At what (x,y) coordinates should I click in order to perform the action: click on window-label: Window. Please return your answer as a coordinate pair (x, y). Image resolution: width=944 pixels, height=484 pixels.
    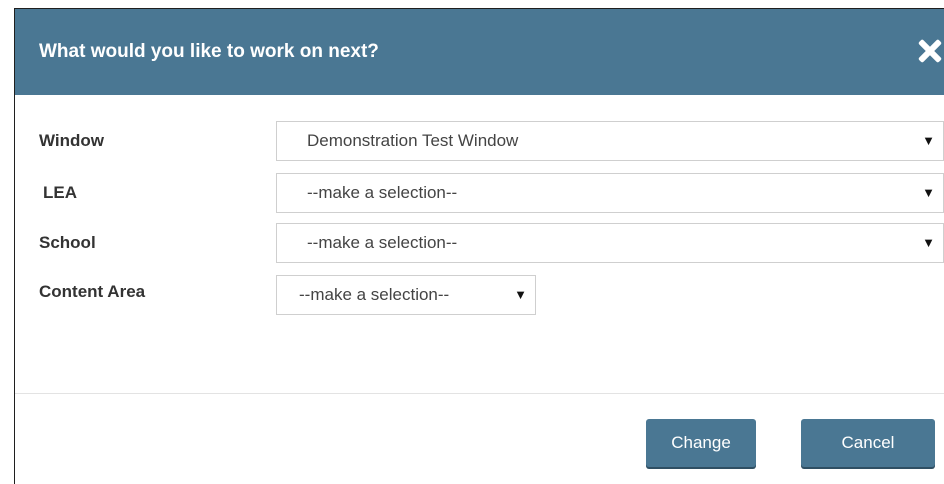
    Looking at the image, I should click on (71, 140).